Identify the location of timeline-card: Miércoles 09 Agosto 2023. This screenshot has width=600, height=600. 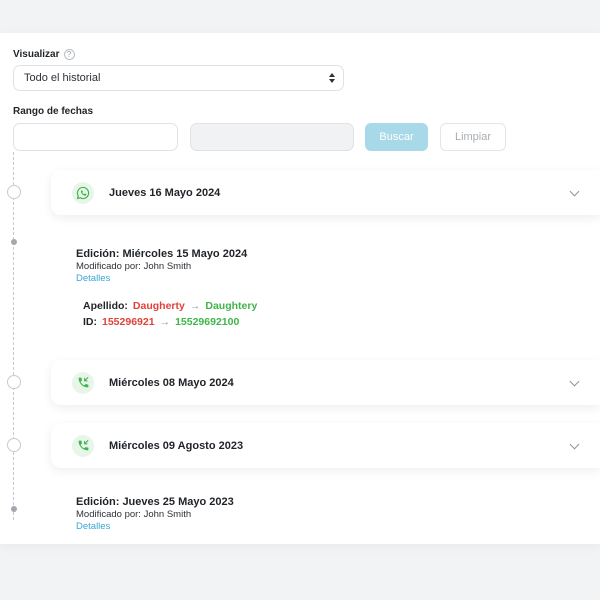
(325, 445).